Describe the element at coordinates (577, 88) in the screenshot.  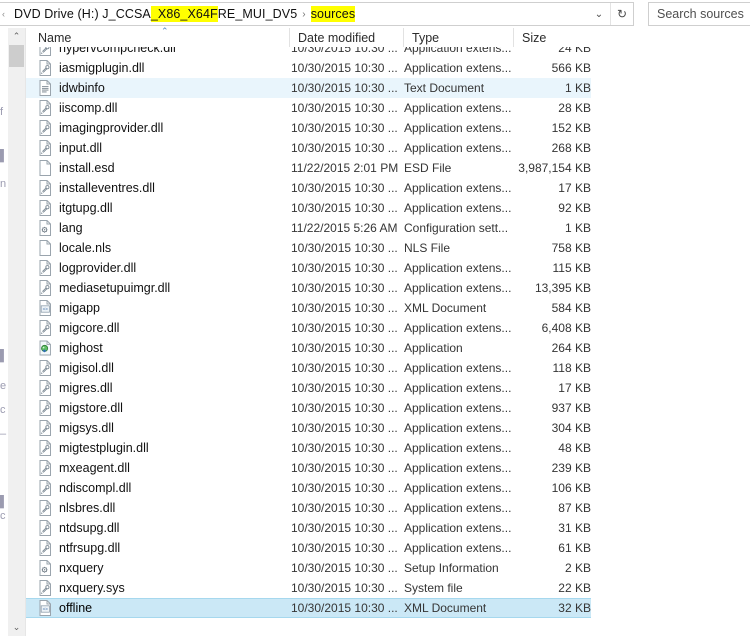
I see `file-size: 1 KB` at that location.